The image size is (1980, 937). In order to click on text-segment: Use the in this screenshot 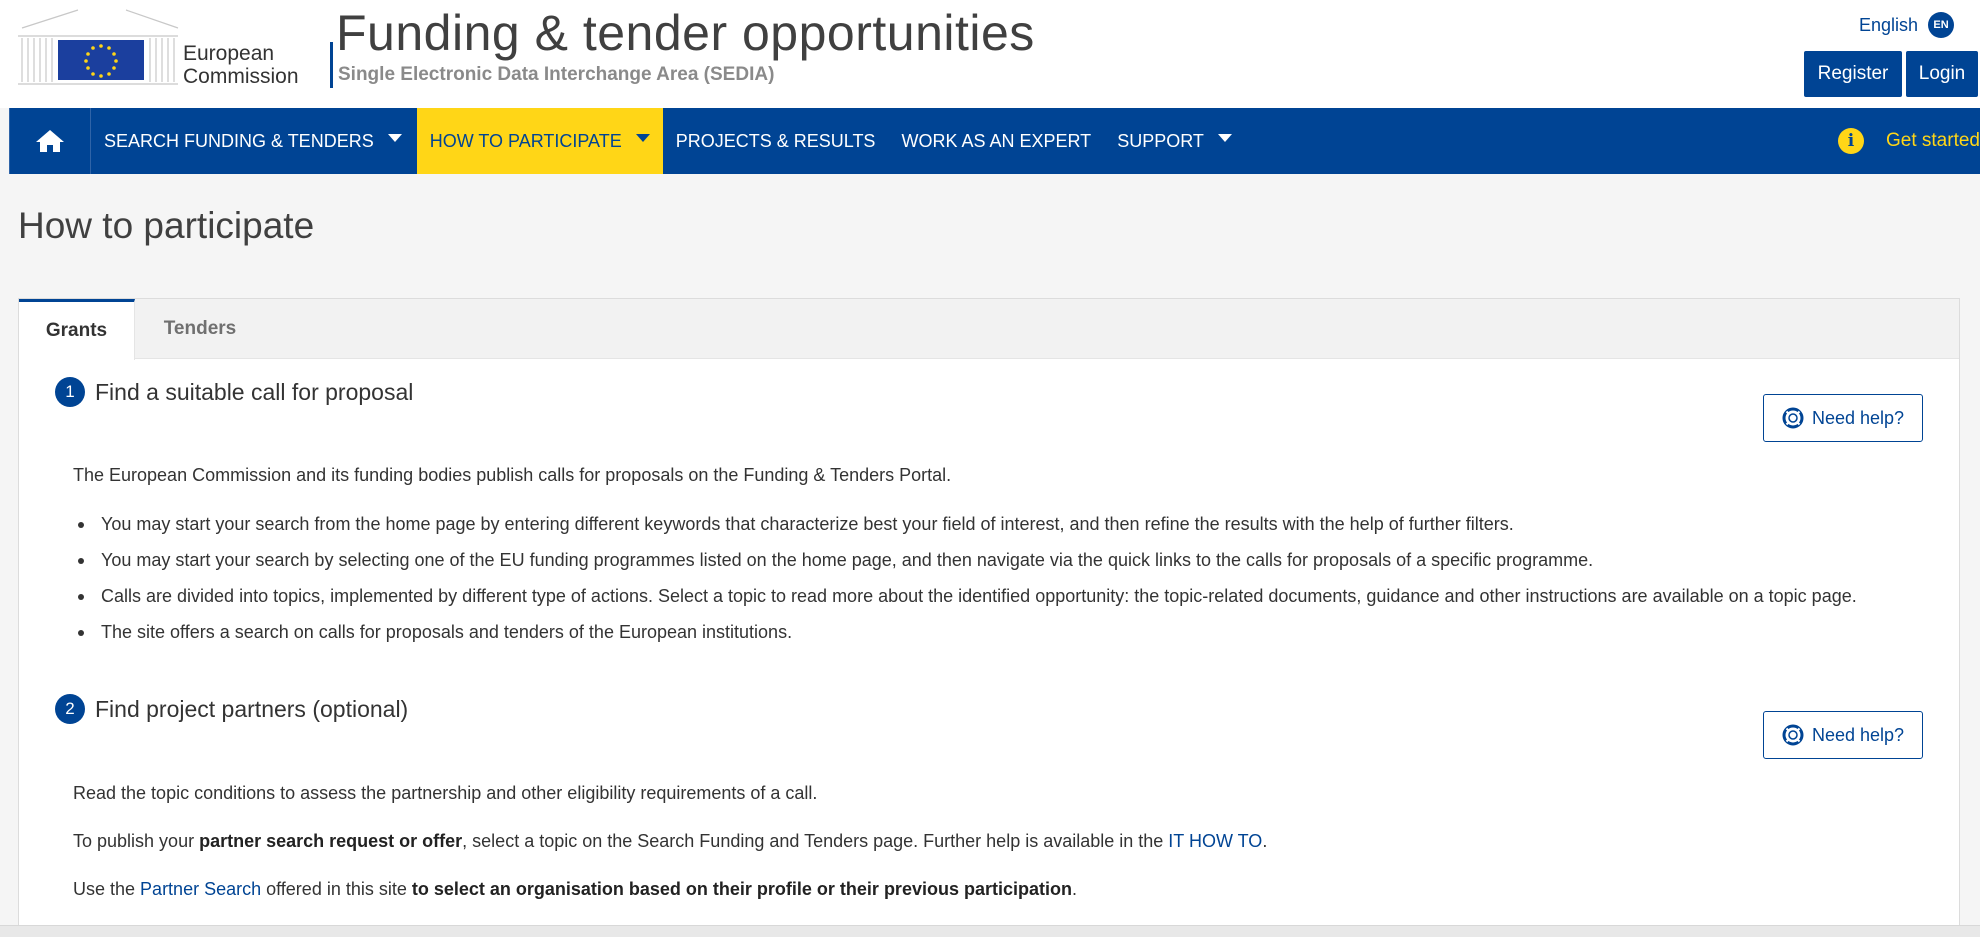, I will do `click(107, 889)`.